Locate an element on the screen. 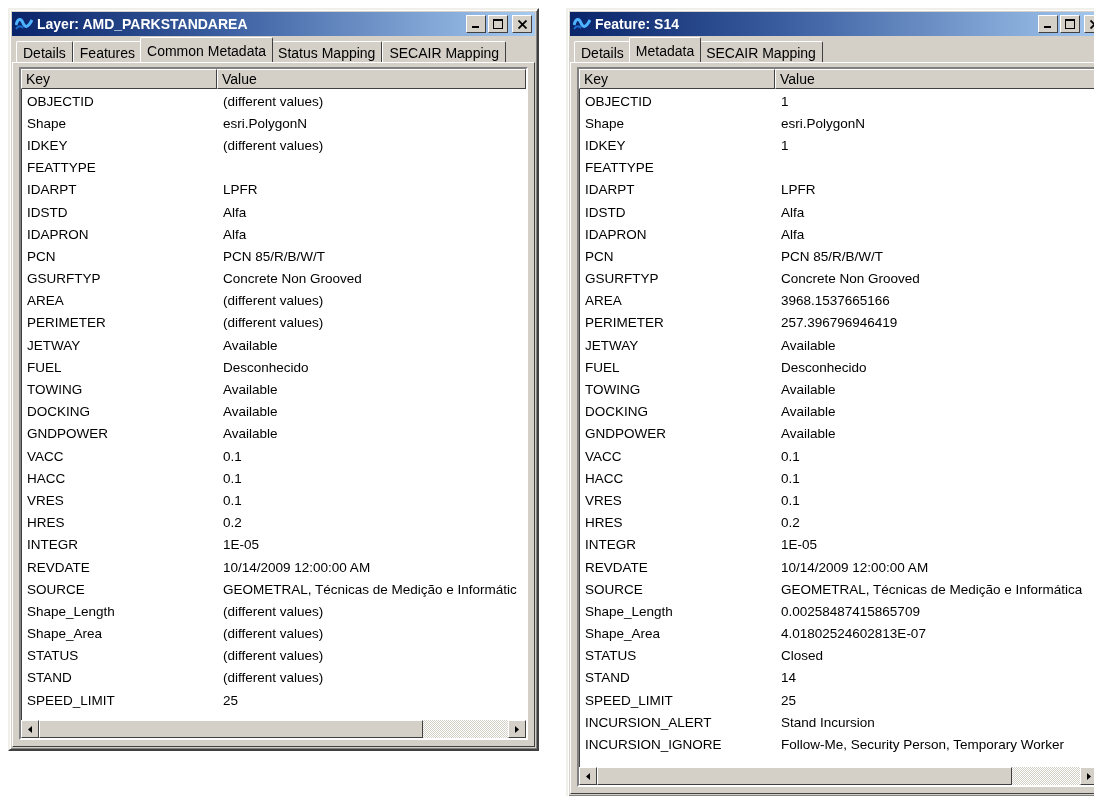 Image resolution: width=1094 pixels, height=796 pixels. key-cell-text: GNDPOWER is located at coordinates (625, 434).